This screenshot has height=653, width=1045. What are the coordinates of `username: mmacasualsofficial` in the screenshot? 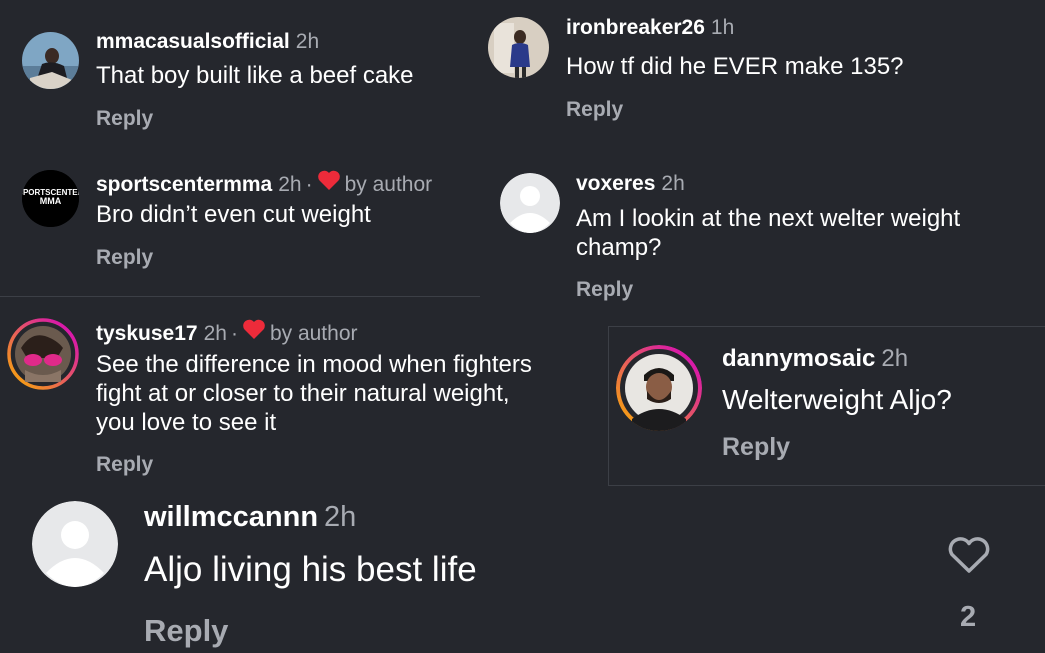 It's located at (193, 42).